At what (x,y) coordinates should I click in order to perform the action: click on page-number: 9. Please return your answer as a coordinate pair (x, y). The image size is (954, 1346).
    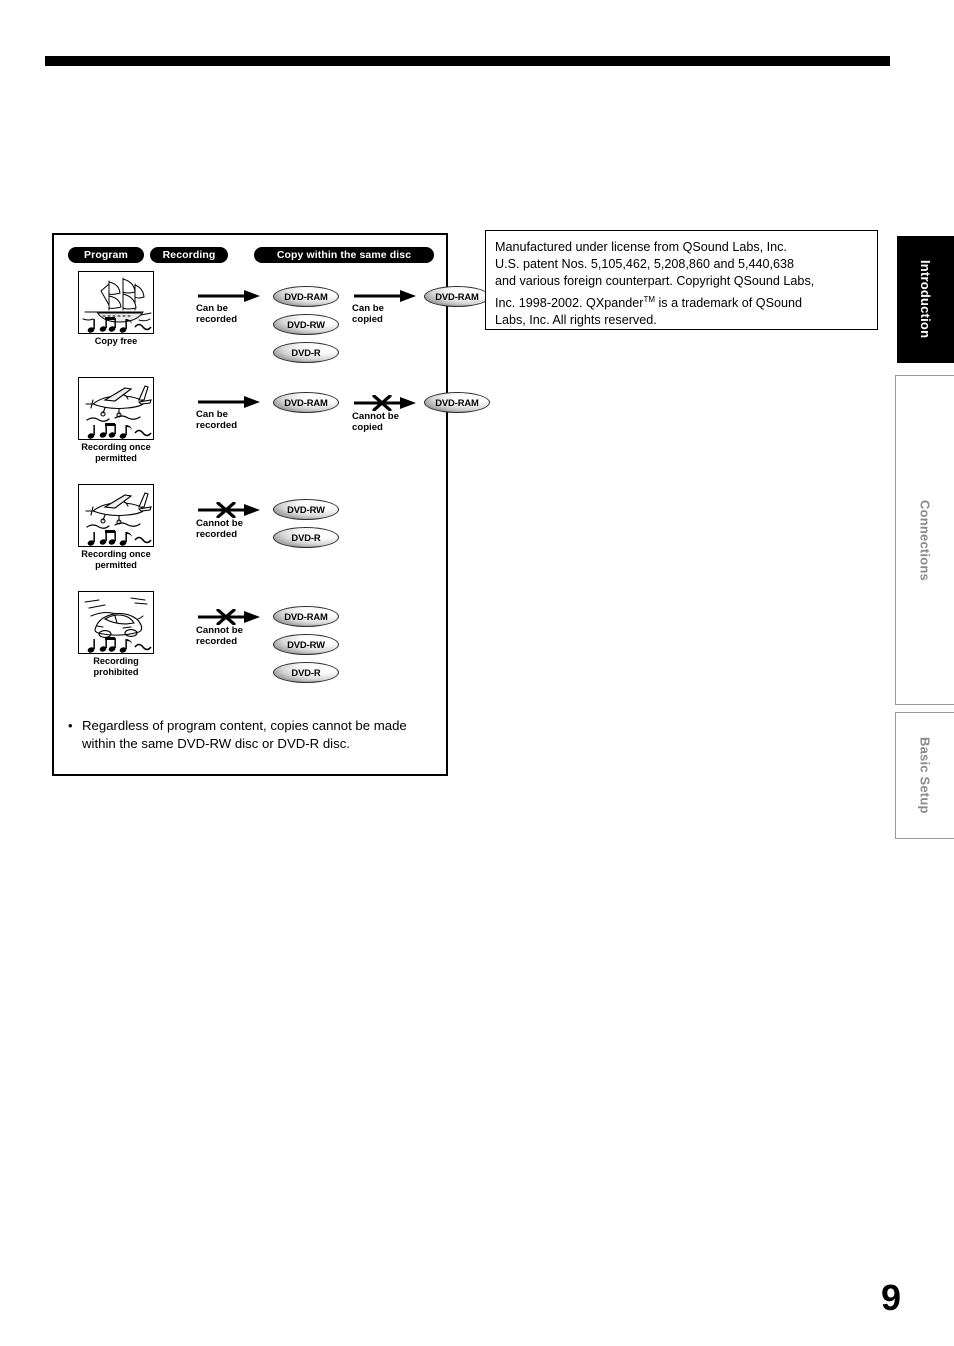
    Looking at the image, I should click on (890, 1297).